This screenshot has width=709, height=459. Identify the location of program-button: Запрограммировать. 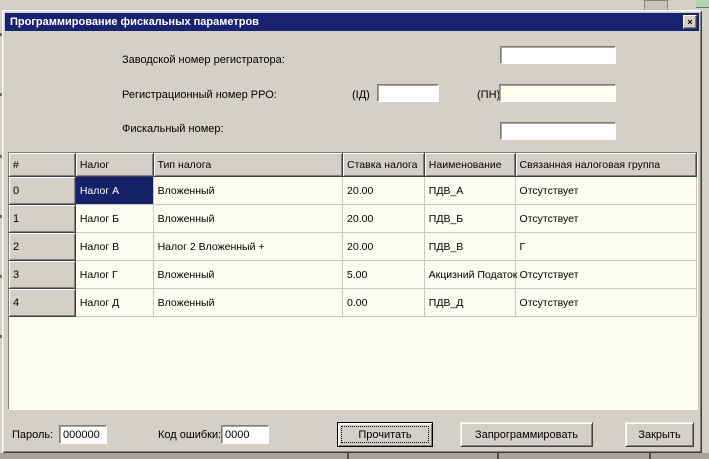
(526, 434).